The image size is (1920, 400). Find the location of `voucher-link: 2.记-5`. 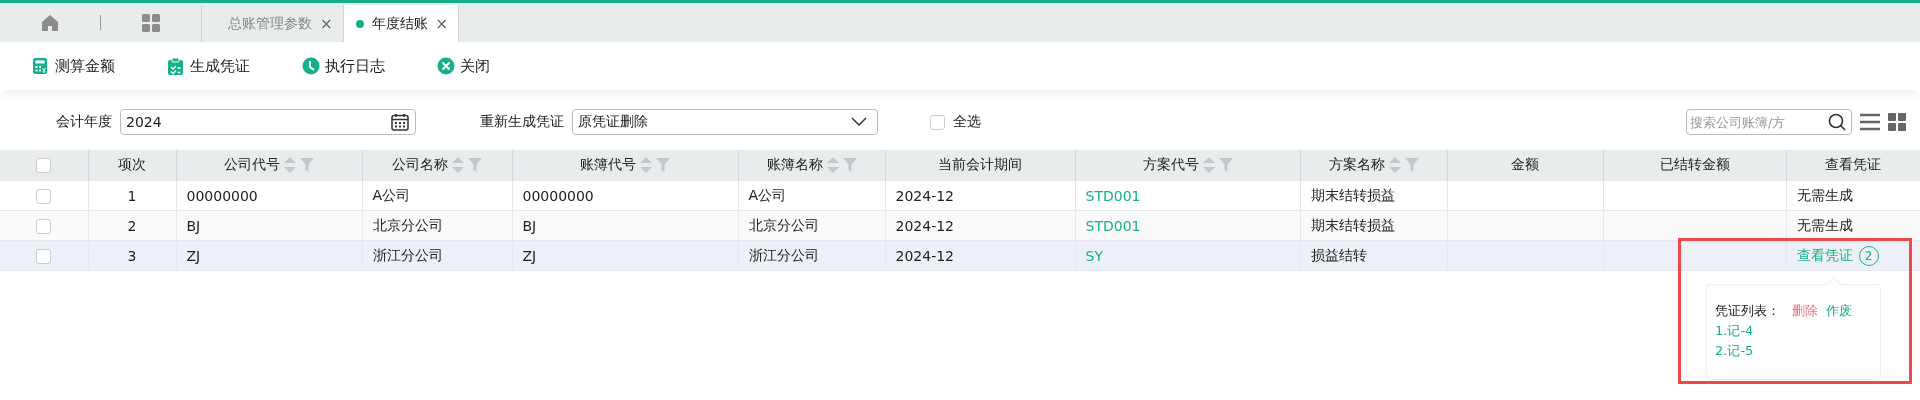

voucher-link: 2.记-5 is located at coordinates (1793, 351).